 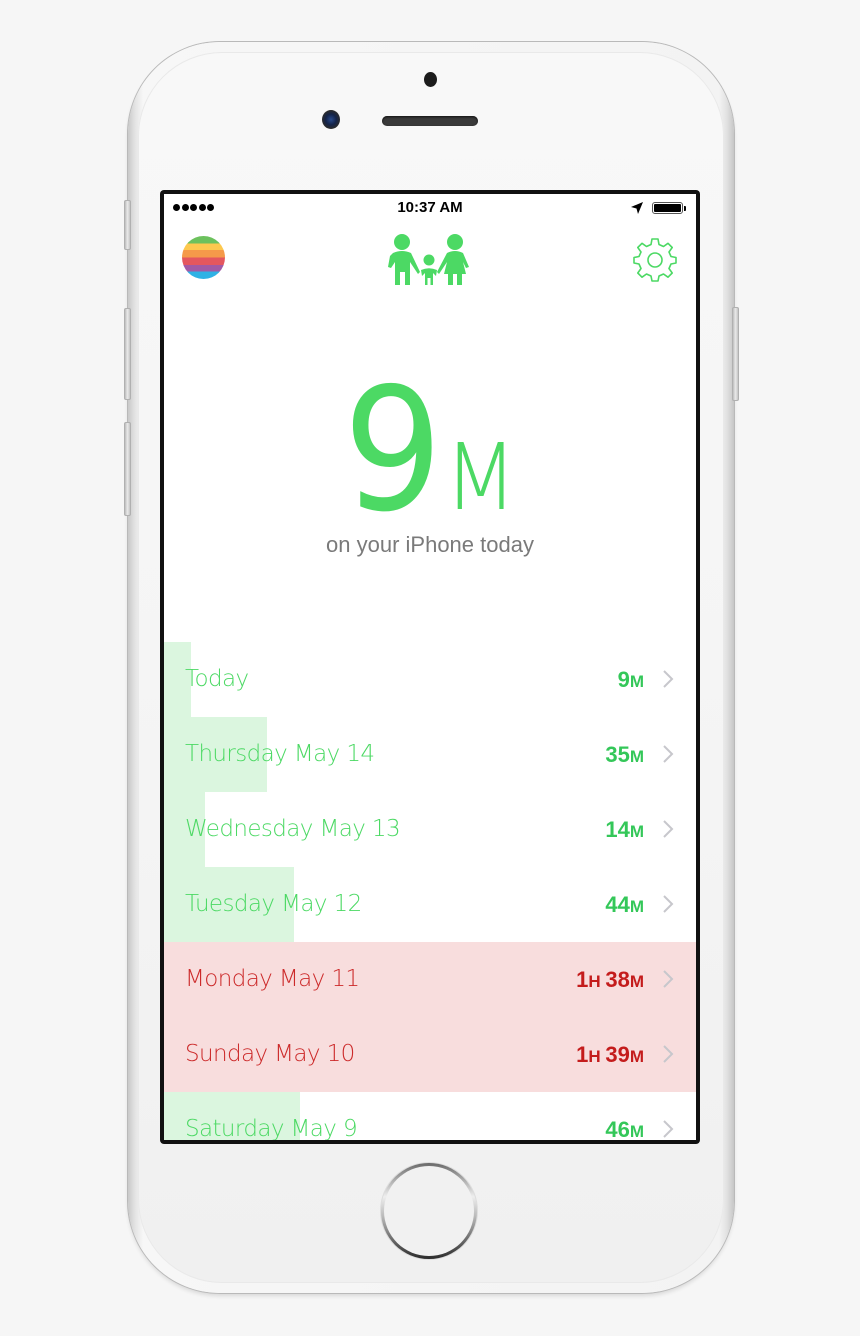 What do you see at coordinates (430, 754) in the screenshot?
I see `day-row: Thursday May 14 35M` at bounding box center [430, 754].